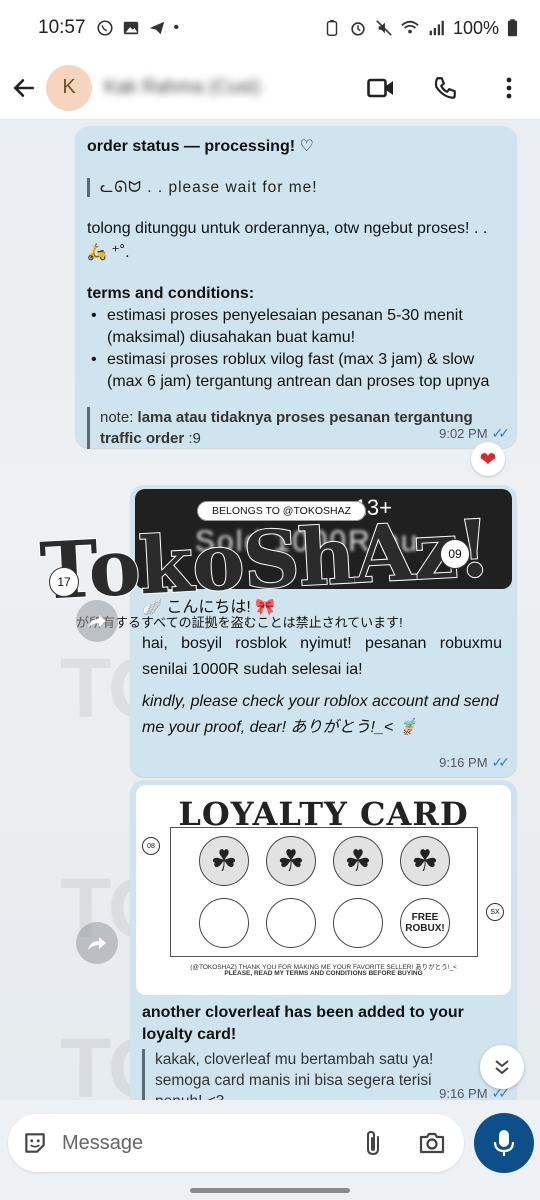  What do you see at coordinates (35, 1143) in the screenshot?
I see `sticker-icon` at bounding box center [35, 1143].